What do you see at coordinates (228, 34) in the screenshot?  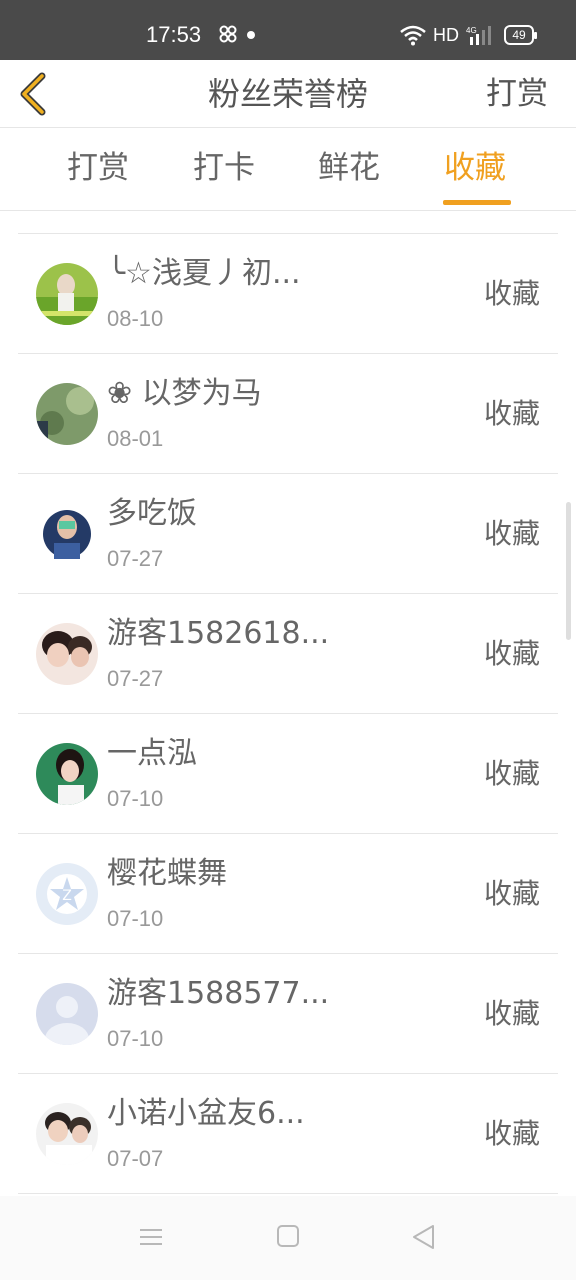 I see `app-notification-icon` at bounding box center [228, 34].